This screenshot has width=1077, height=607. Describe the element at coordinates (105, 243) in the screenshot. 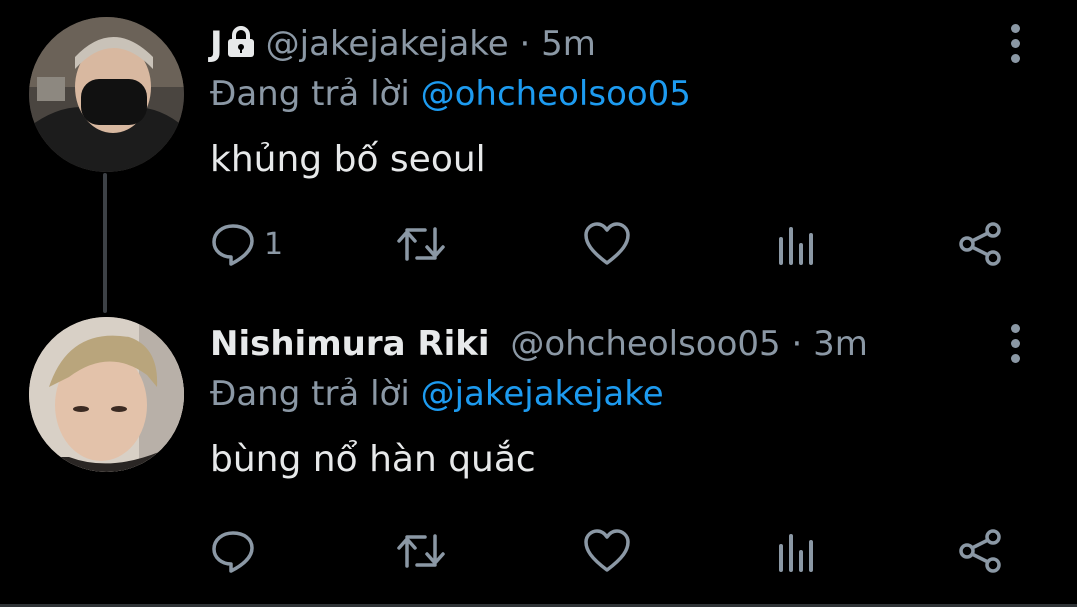

I see `thread-connector` at that location.